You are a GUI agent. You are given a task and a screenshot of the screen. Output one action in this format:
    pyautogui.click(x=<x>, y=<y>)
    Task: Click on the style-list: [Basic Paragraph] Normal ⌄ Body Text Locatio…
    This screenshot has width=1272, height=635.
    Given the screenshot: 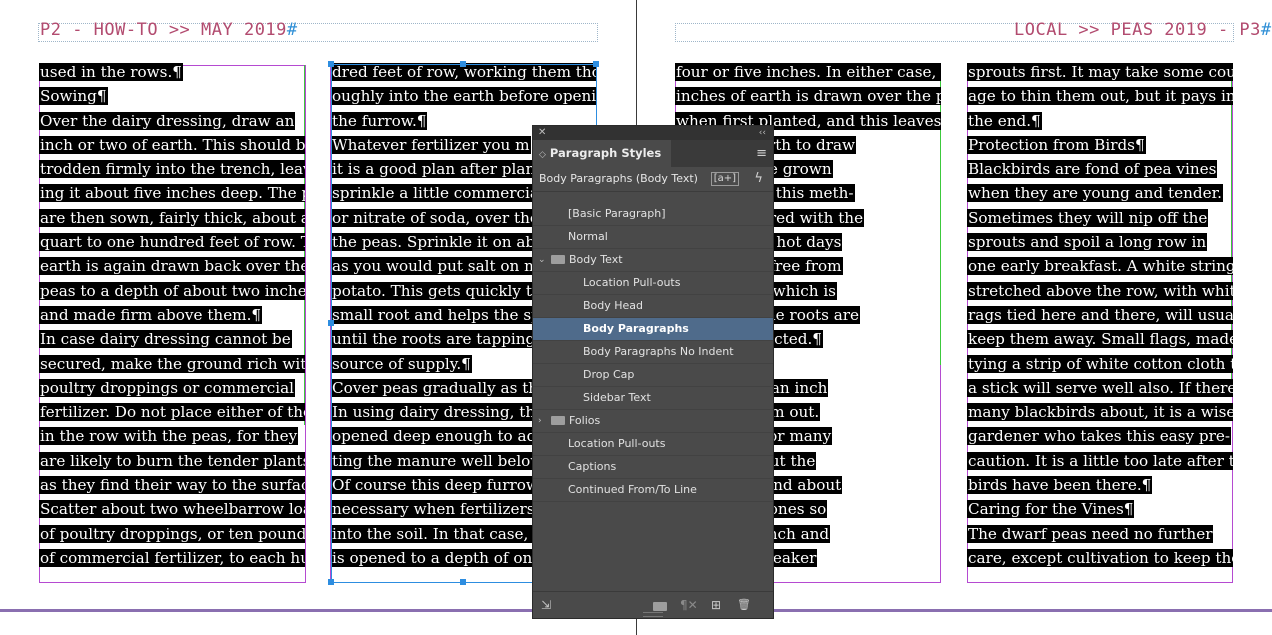 What is the action you would take?
    pyautogui.click(x=653, y=352)
    